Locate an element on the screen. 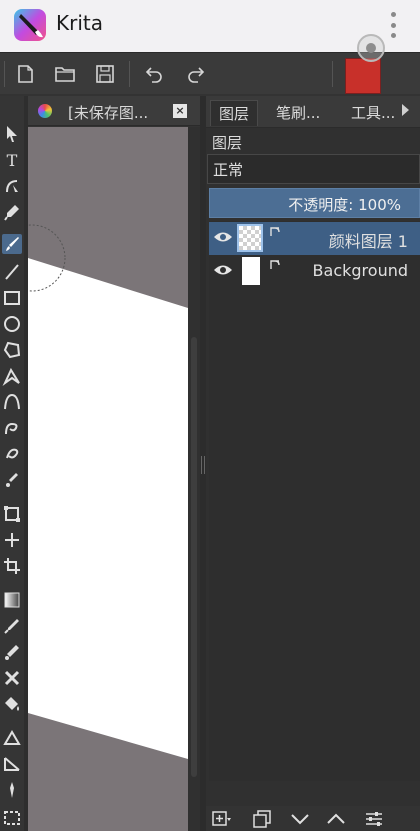 The height and width of the screenshot is (831, 420). move-layer-down-icon is located at coordinates (300, 819).